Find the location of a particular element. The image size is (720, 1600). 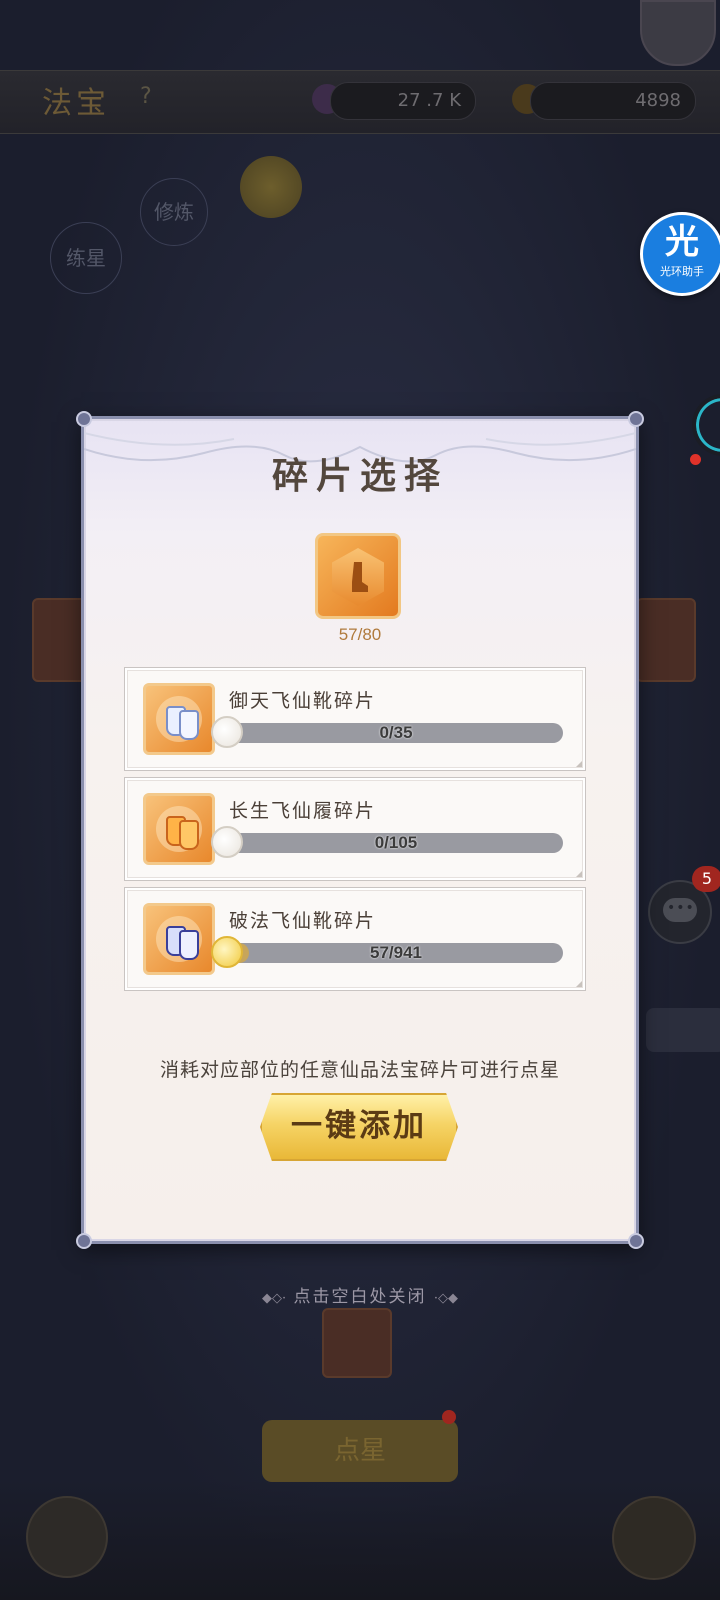

close-hint-text: 点击空白处关闭 is located at coordinates (360, 1297).